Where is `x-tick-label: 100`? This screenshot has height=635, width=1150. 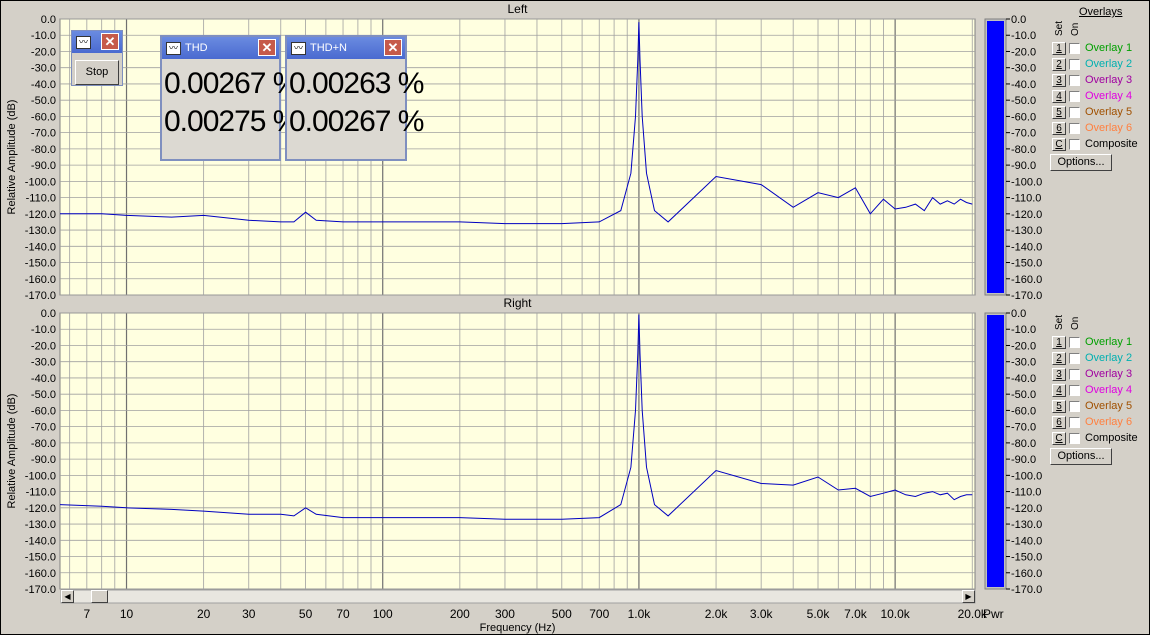 x-tick-label: 100 is located at coordinates (383, 614).